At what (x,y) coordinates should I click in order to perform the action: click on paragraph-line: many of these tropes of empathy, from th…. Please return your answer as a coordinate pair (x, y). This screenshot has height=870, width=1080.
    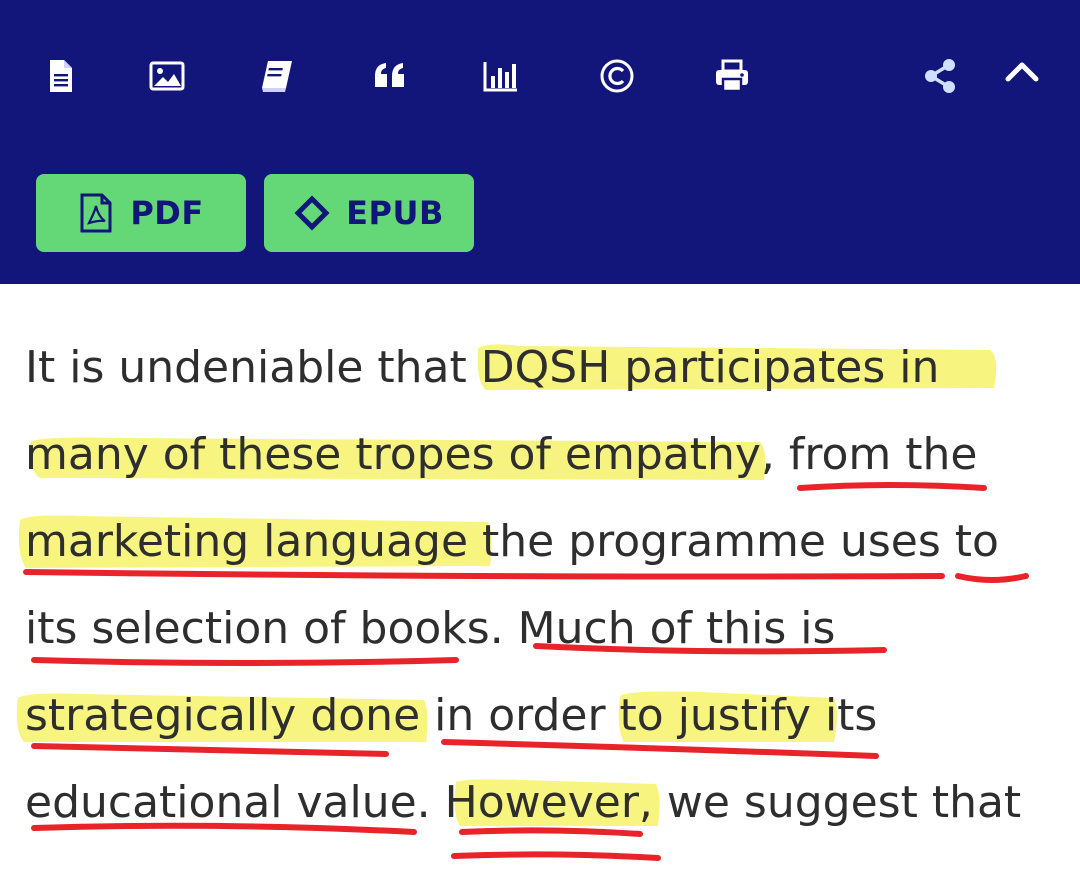
    Looking at the image, I should click on (501, 454).